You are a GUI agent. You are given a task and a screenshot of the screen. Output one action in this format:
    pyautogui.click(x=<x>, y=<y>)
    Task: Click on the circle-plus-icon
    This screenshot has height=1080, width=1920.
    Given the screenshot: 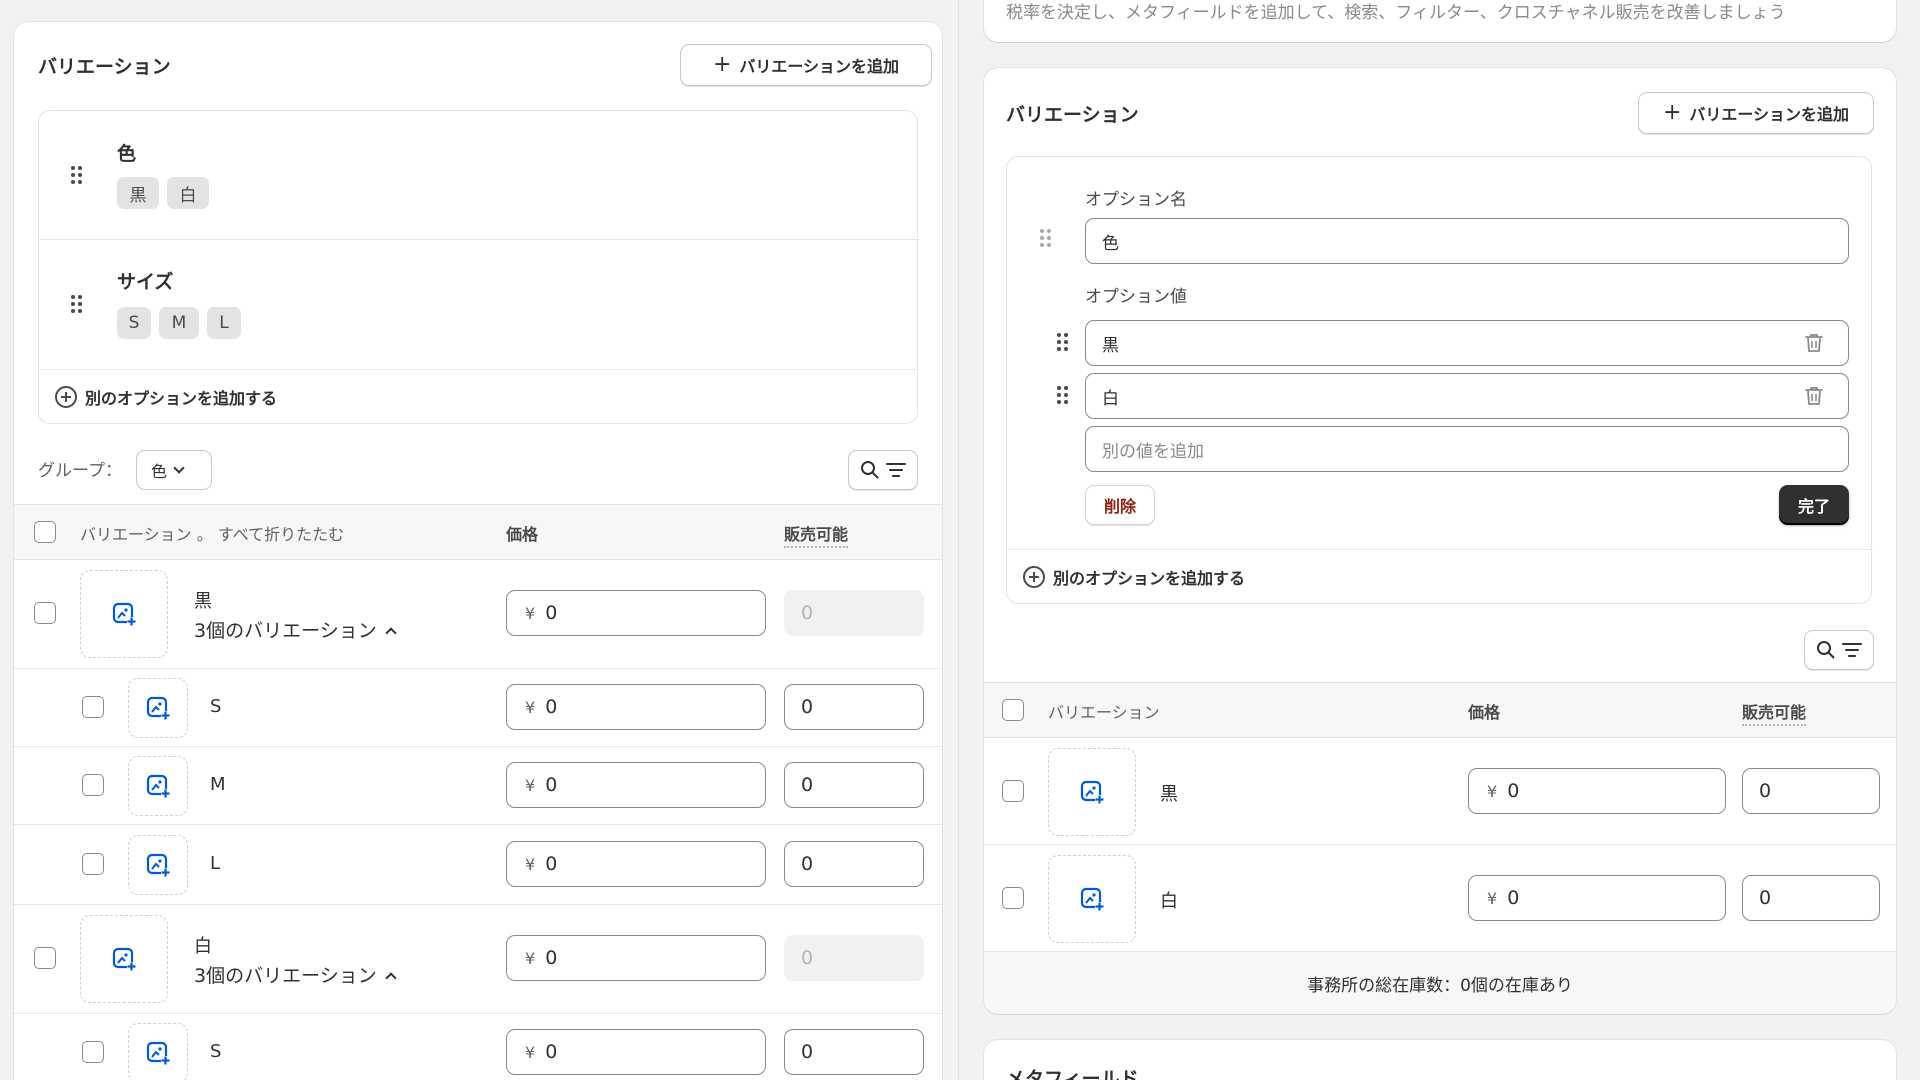 What is the action you would take?
    pyautogui.click(x=1034, y=577)
    